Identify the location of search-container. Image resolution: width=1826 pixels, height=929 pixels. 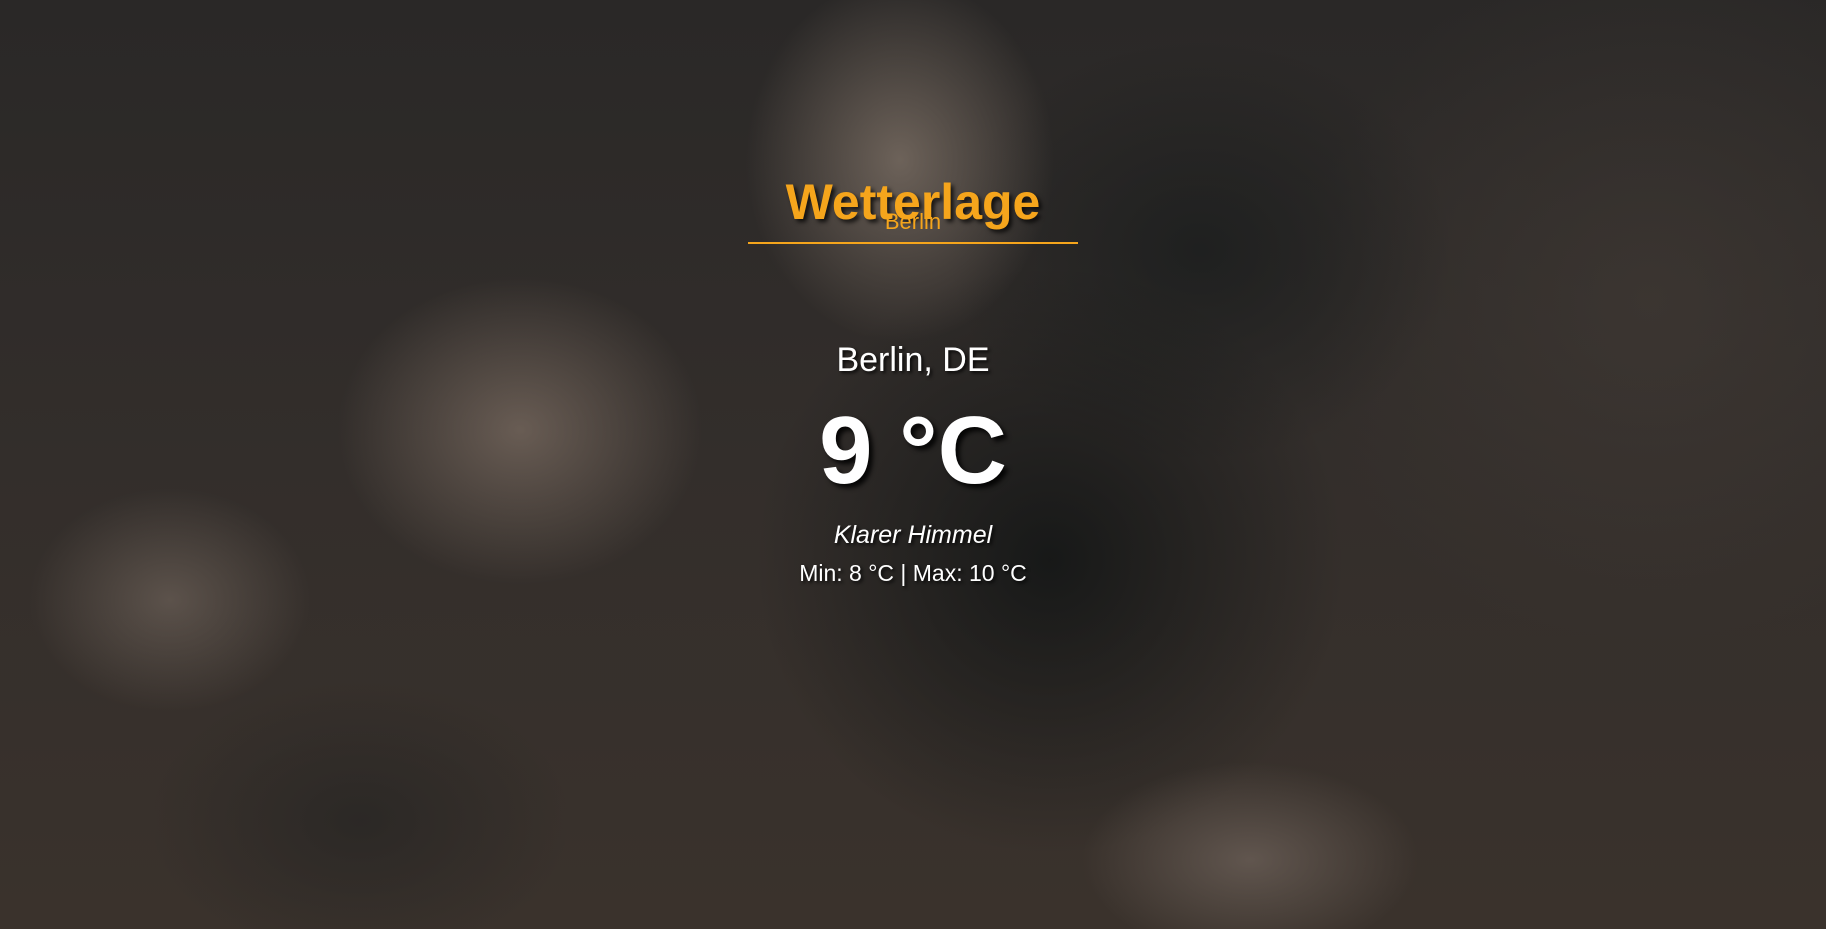
(913, 224).